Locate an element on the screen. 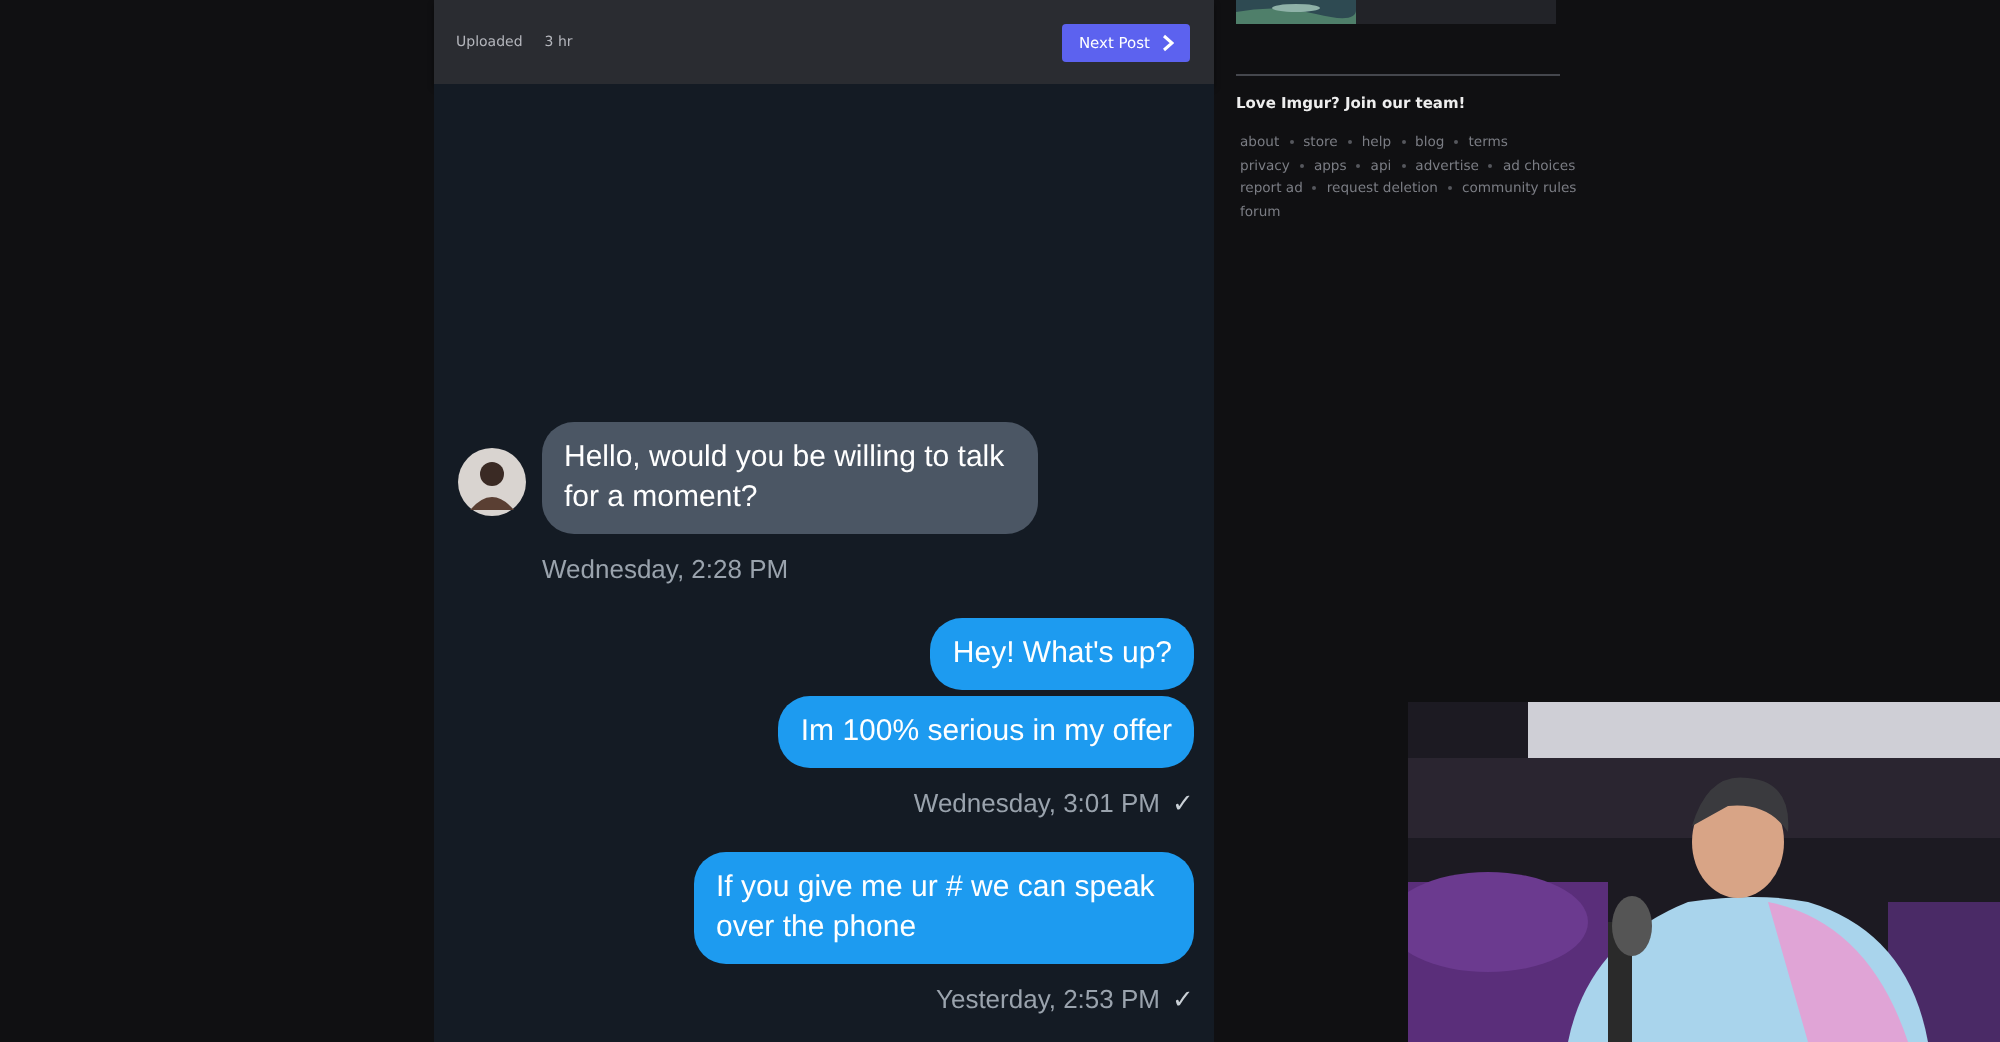 This screenshot has height=1042, width=2000. chevron-right-icon is located at coordinates (1168, 42).